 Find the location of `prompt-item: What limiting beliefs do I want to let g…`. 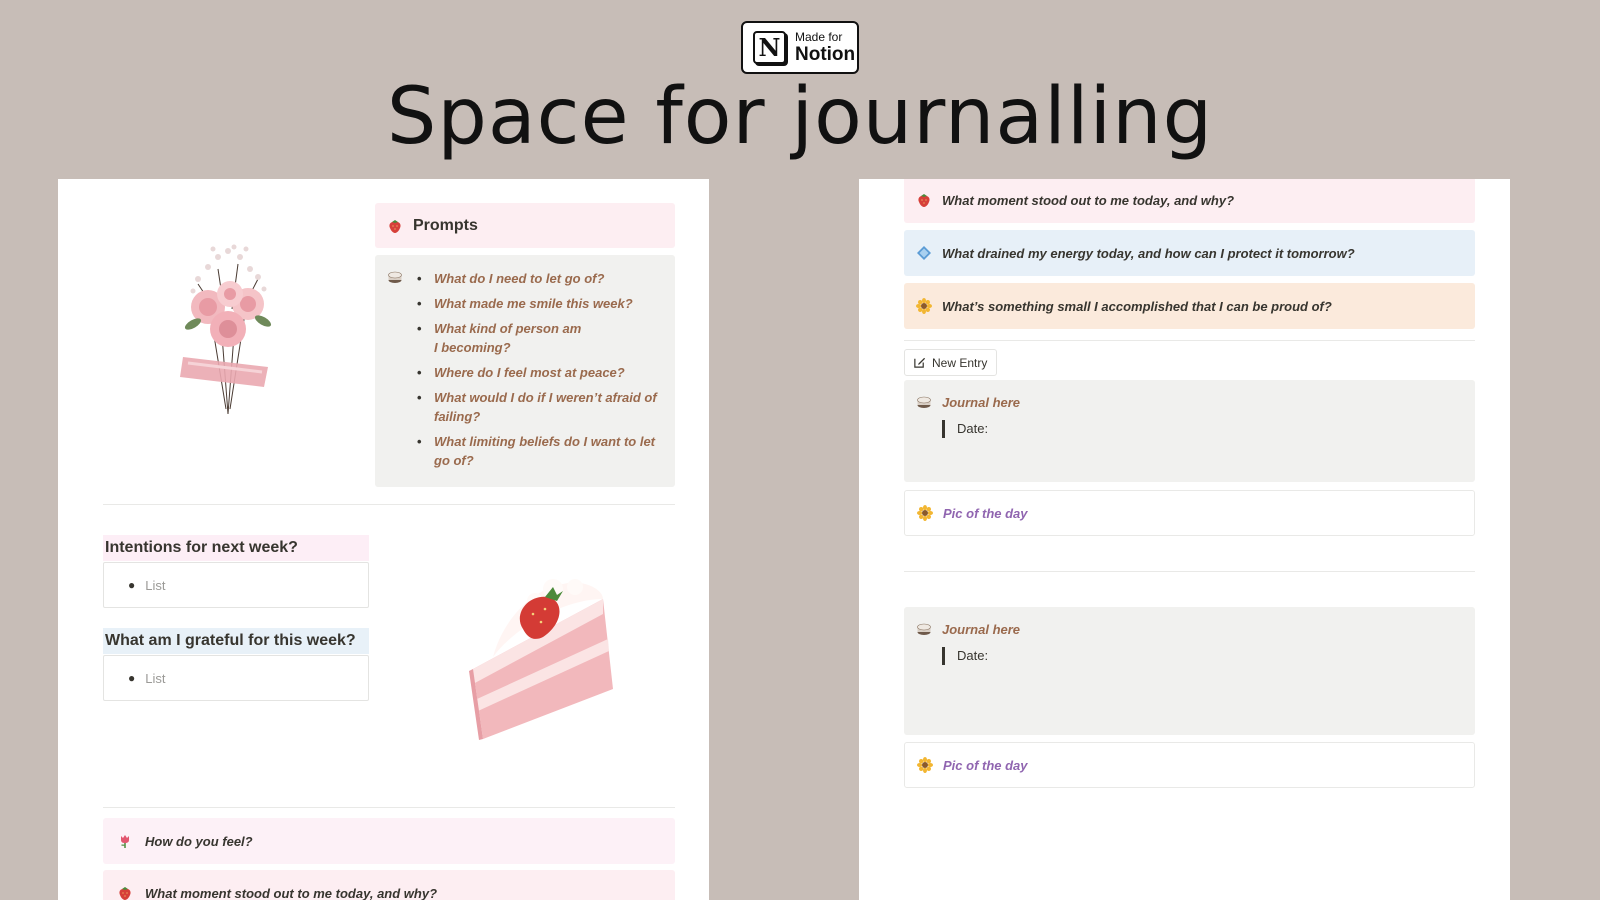

prompt-item: What limiting beliefs do I want to let g… is located at coordinates (539, 451).